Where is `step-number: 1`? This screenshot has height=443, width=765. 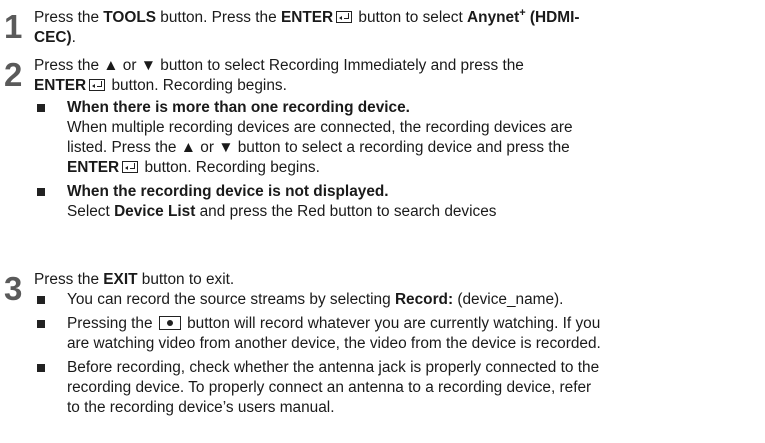
step-number: 1 is located at coordinates (13, 26).